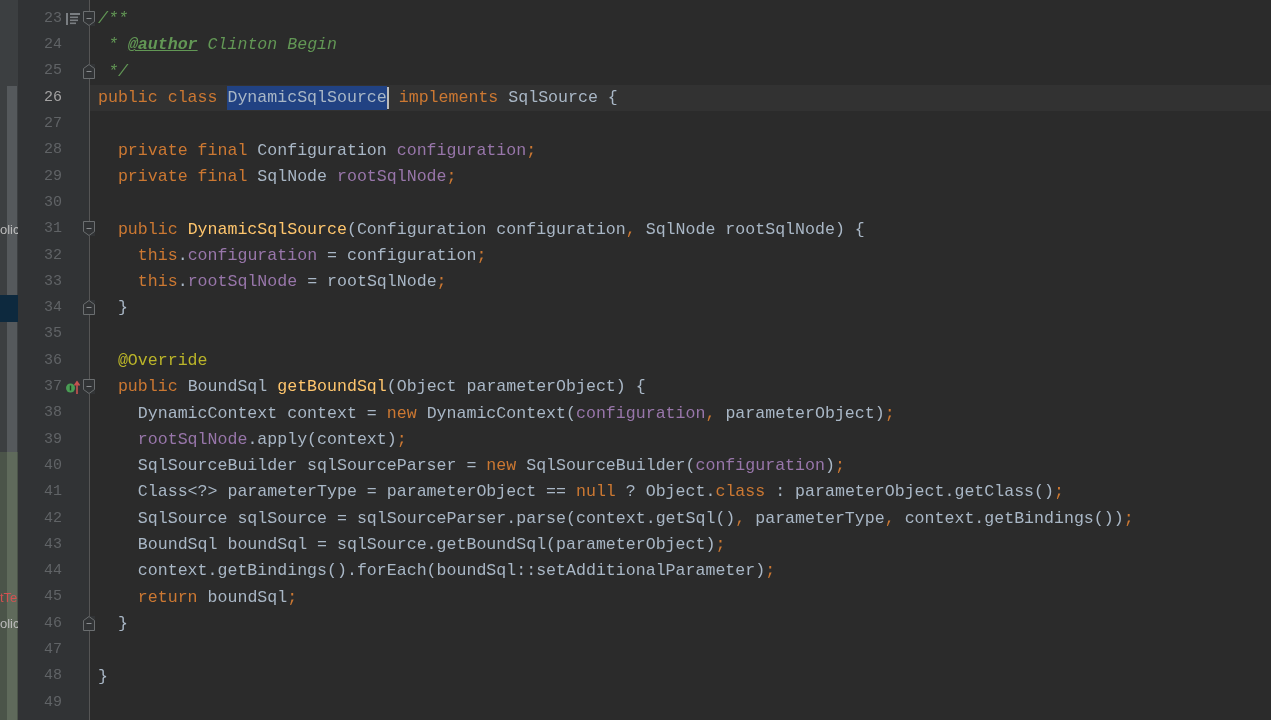 This screenshot has width=1271, height=720. What do you see at coordinates (490, 229) in the screenshot?
I see `code-line: public DynamicSqlSource(Configuration configuration, SqlNode rootSqlNode) {` at bounding box center [490, 229].